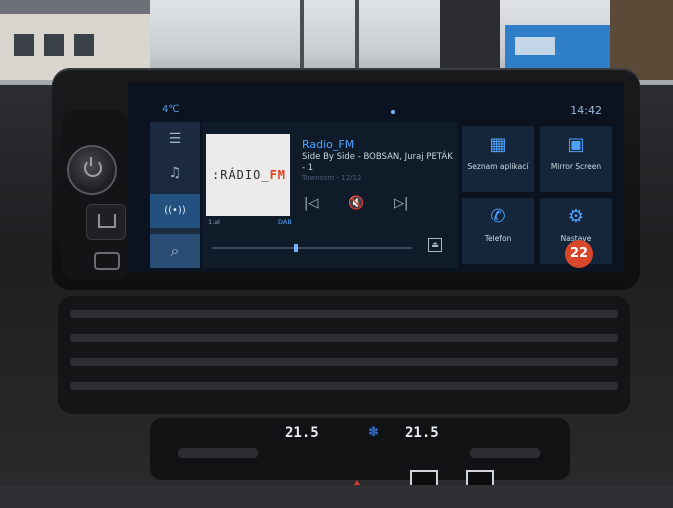 The width and height of the screenshot is (673, 508). I want to click on slider-handle, so click(296, 248).